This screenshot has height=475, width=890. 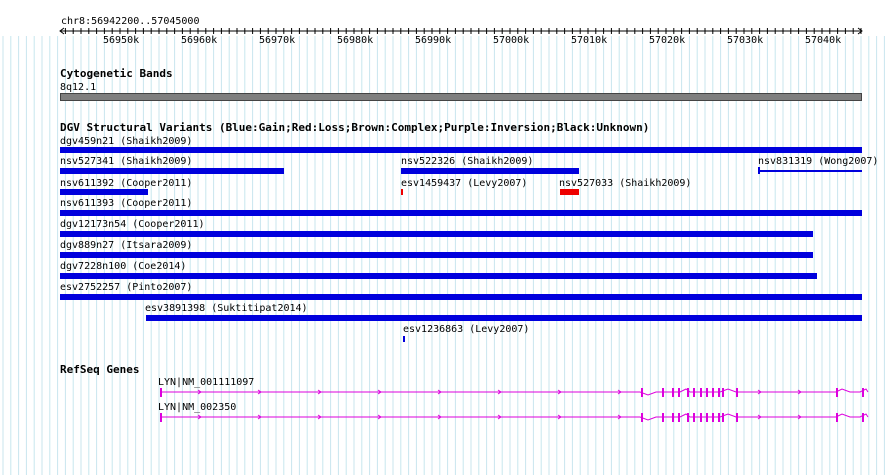 What do you see at coordinates (99, 370) in the screenshot?
I see `refseq-track-title: RefSeq Genes` at bounding box center [99, 370].